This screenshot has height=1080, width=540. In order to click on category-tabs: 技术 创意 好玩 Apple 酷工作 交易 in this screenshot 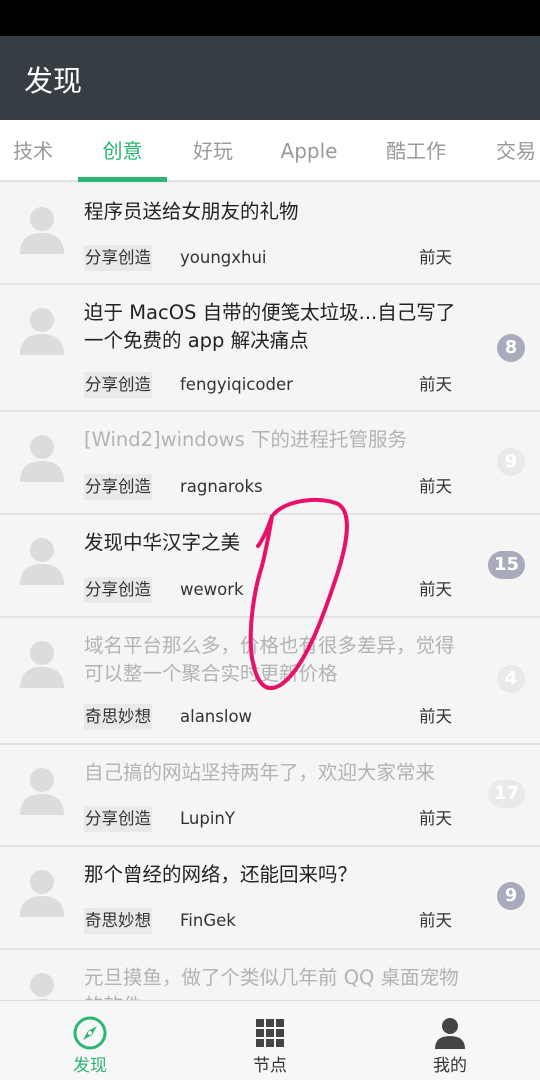, I will do `click(270, 151)`.